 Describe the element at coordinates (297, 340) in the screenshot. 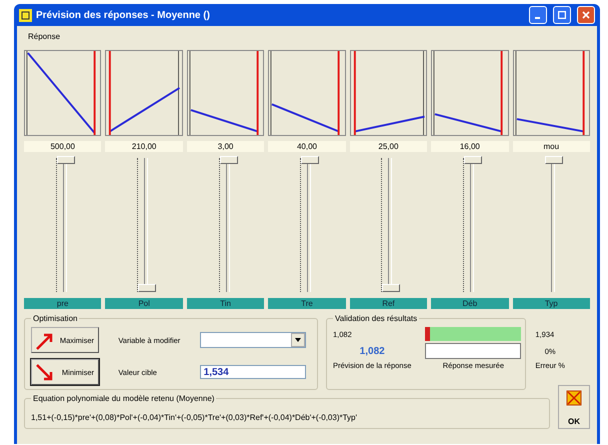

I see `caret-icon` at that location.